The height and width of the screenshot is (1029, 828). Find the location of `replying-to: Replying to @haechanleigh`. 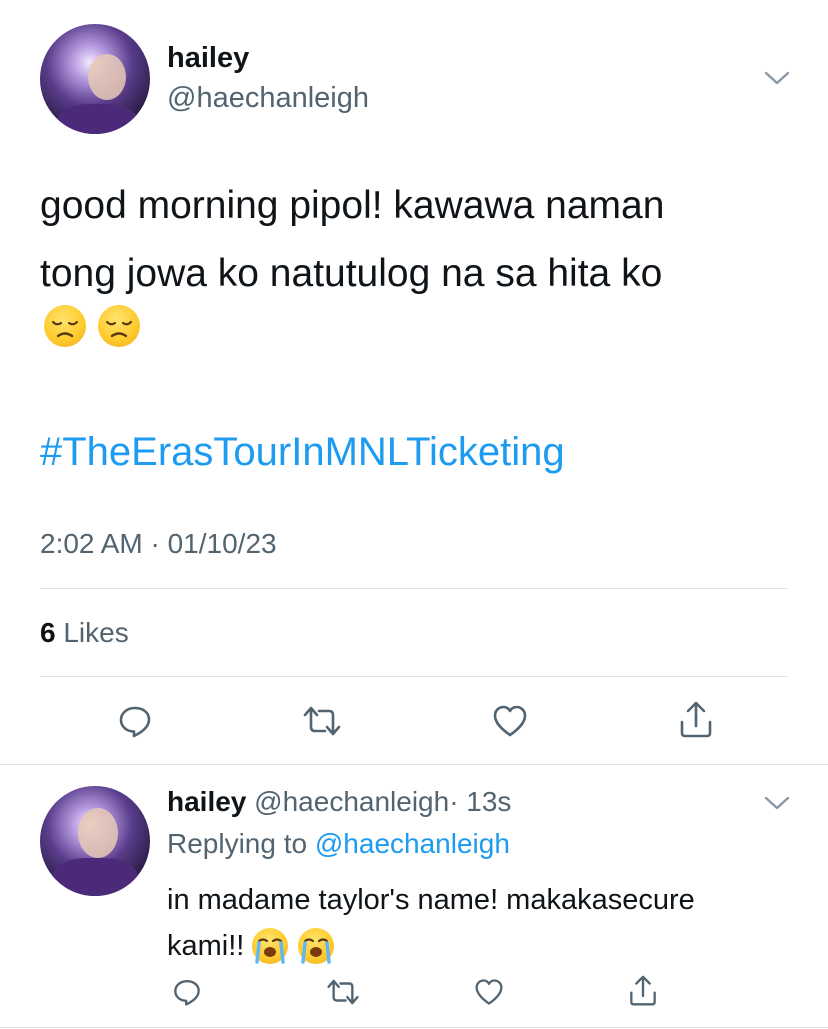

replying-to: Replying to @haechanleigh is located at coordinates (338, 844).